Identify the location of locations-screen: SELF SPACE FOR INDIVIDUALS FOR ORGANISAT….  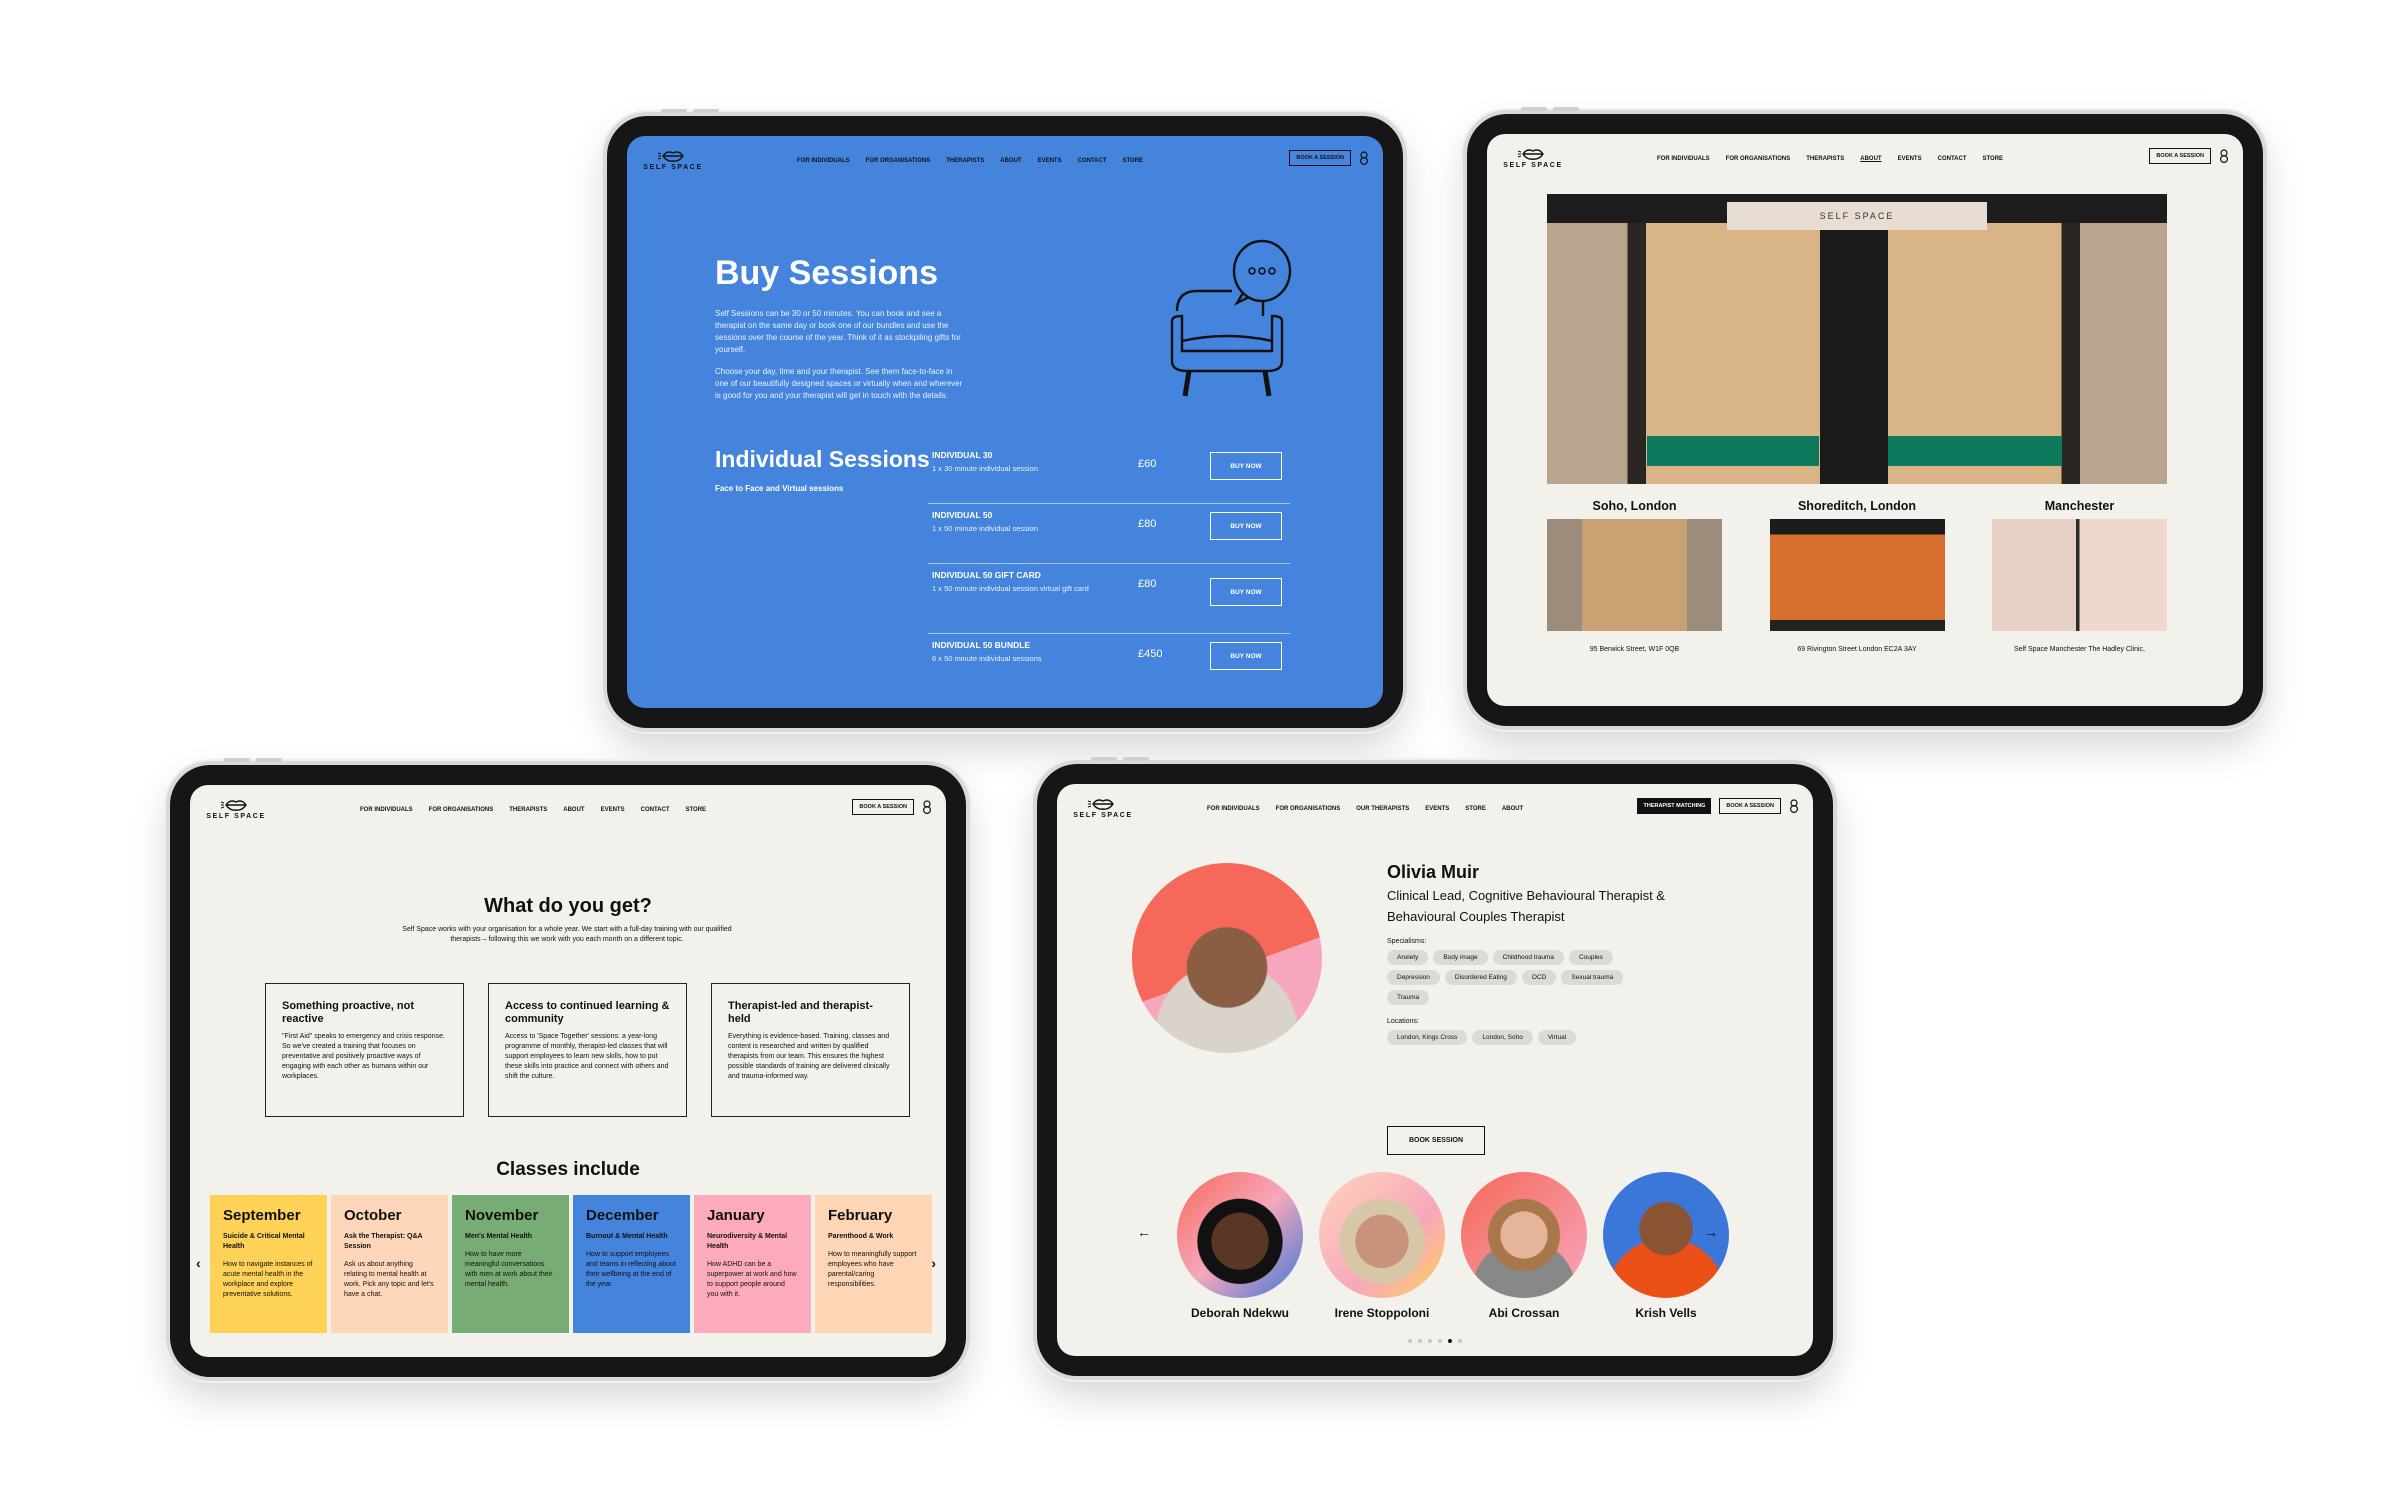
(1865, 420).